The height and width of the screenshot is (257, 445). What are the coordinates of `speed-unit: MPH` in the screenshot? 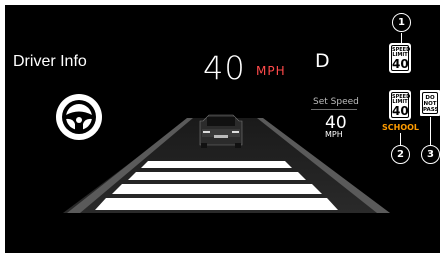 It's located at (271, 71).